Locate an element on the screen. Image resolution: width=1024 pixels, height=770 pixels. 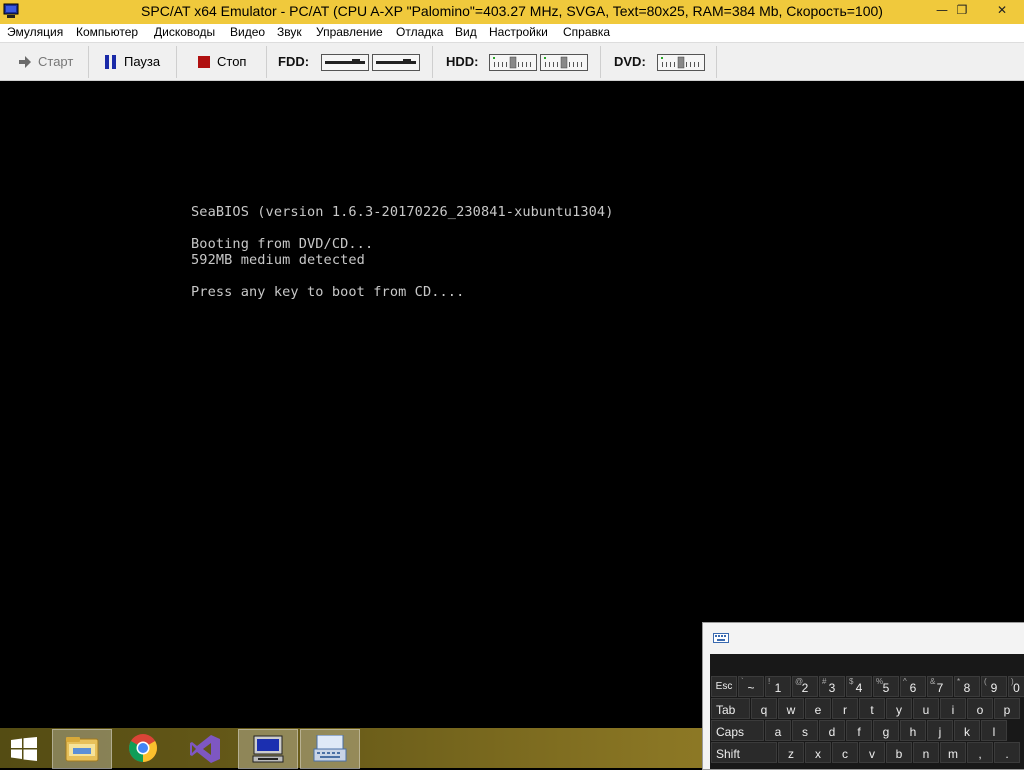
key-k: k is located at coordinates (967, 730).